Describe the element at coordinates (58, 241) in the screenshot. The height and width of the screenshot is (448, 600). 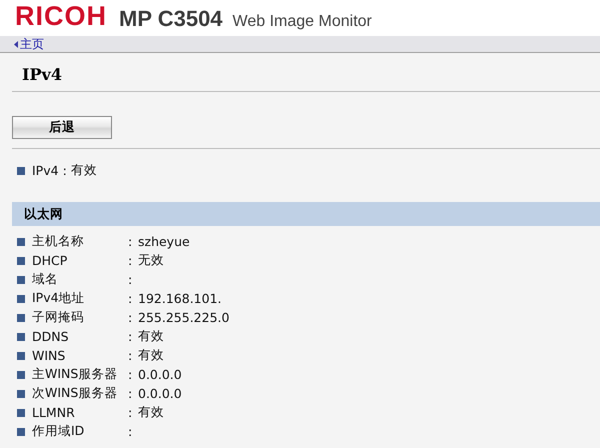
I see `field-label: 主机名称` at that location.